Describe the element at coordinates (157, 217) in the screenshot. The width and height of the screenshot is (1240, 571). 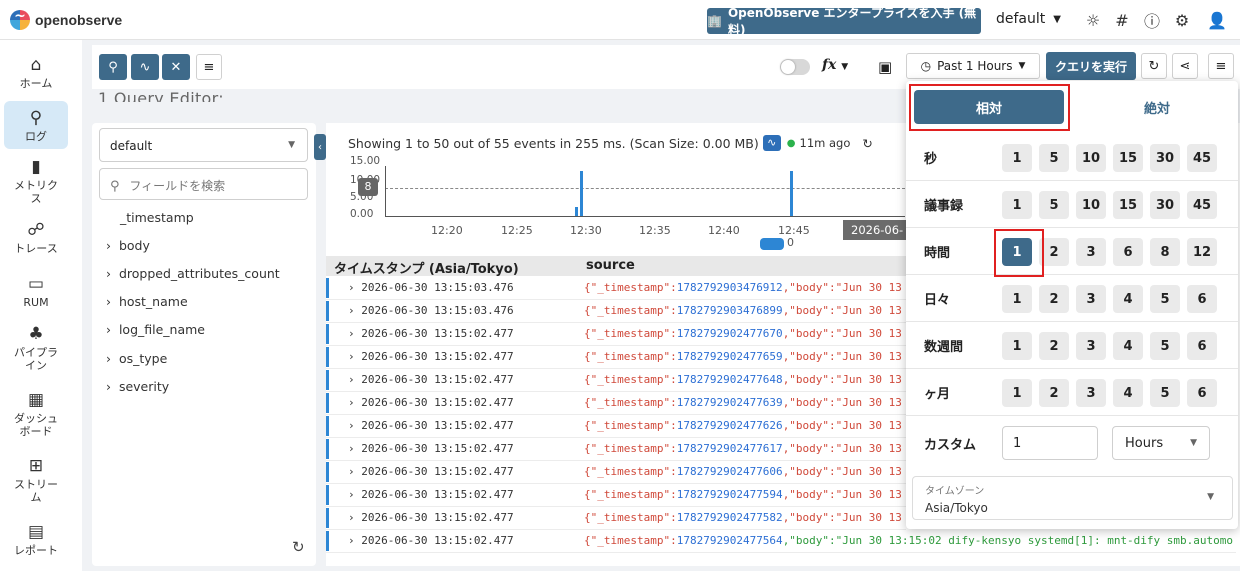
I see `field-item: _timestamp` at that location.